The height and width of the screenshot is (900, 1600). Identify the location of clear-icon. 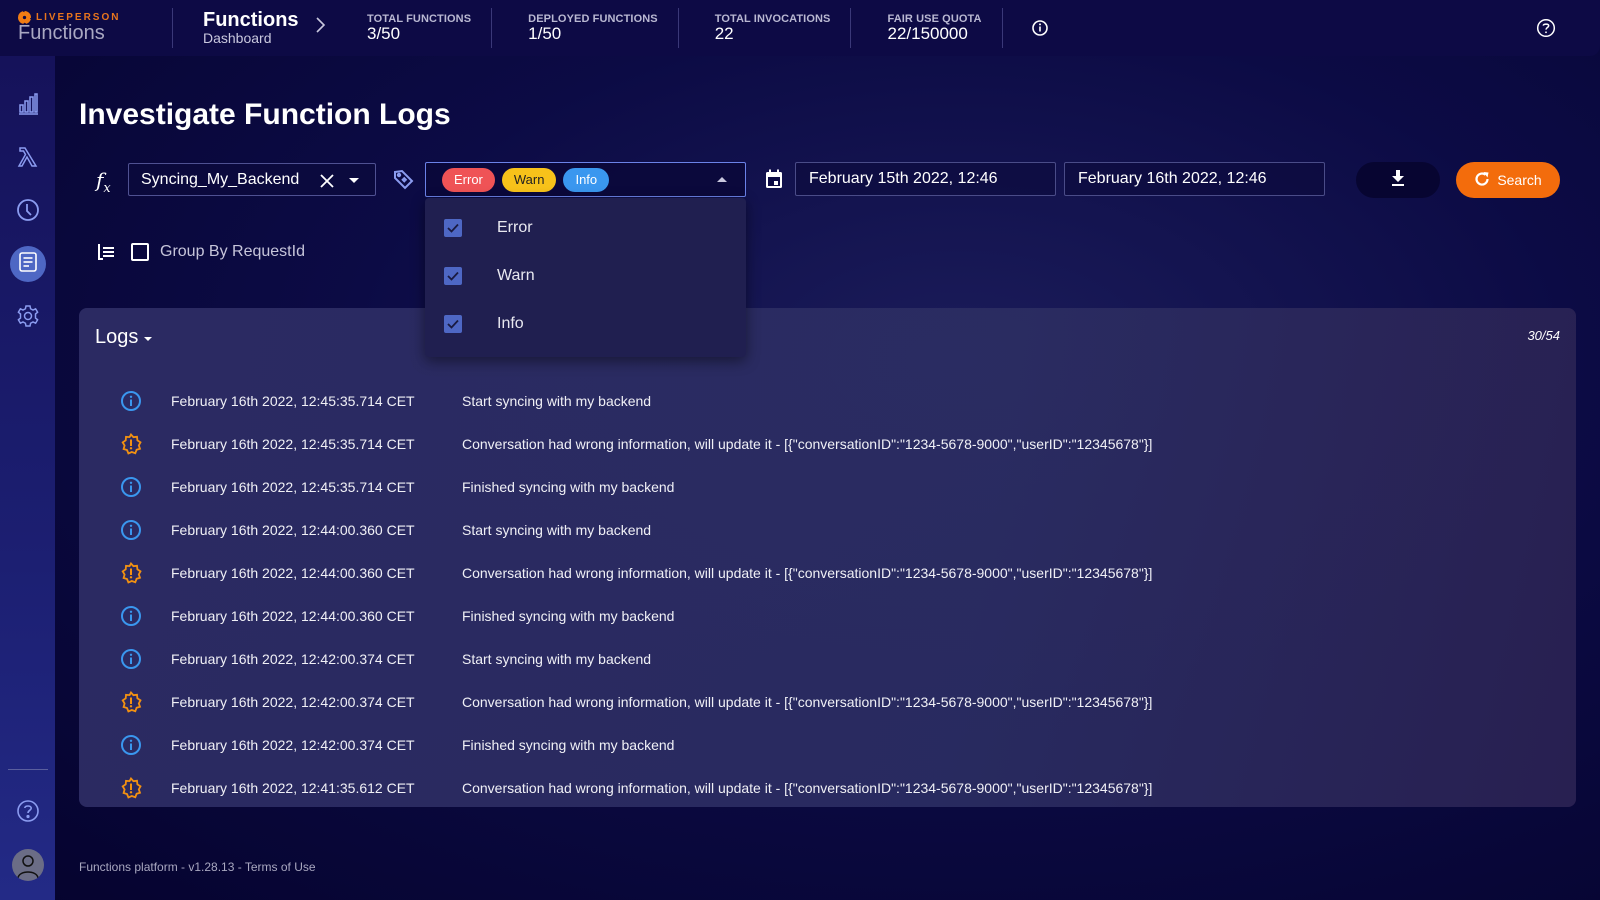
(327, 182).